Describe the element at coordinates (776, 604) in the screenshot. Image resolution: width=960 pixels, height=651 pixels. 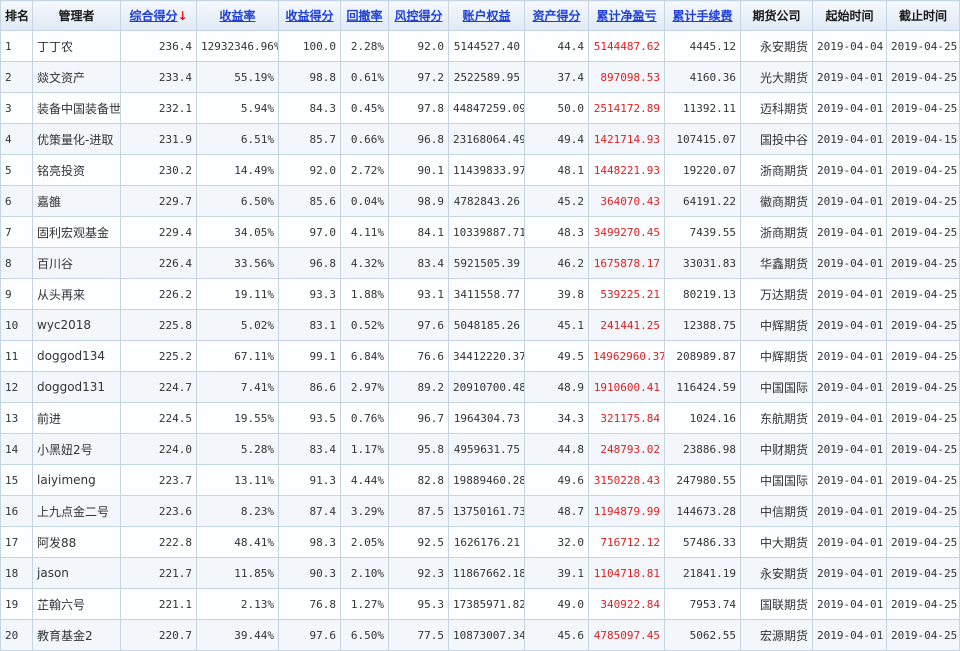
I see `cell-company: 国联期货` at that location.